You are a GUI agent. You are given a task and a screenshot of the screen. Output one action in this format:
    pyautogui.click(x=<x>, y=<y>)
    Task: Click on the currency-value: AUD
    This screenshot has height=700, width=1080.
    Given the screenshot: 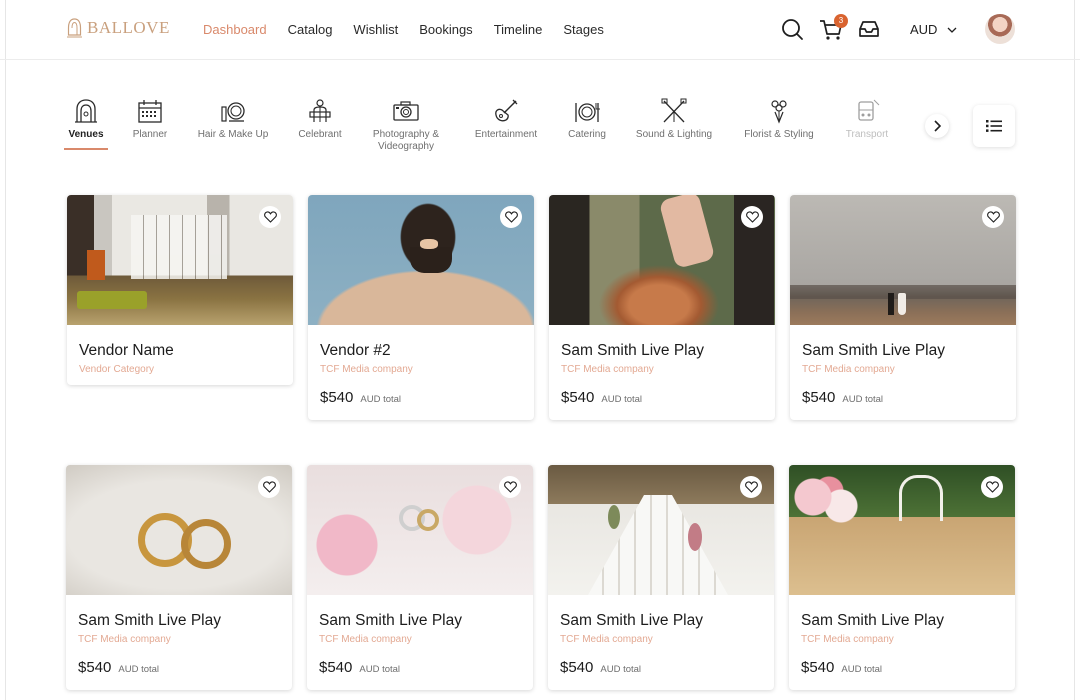 What is the action you would take?
    pyautogui.click(x=924, y=29)
    